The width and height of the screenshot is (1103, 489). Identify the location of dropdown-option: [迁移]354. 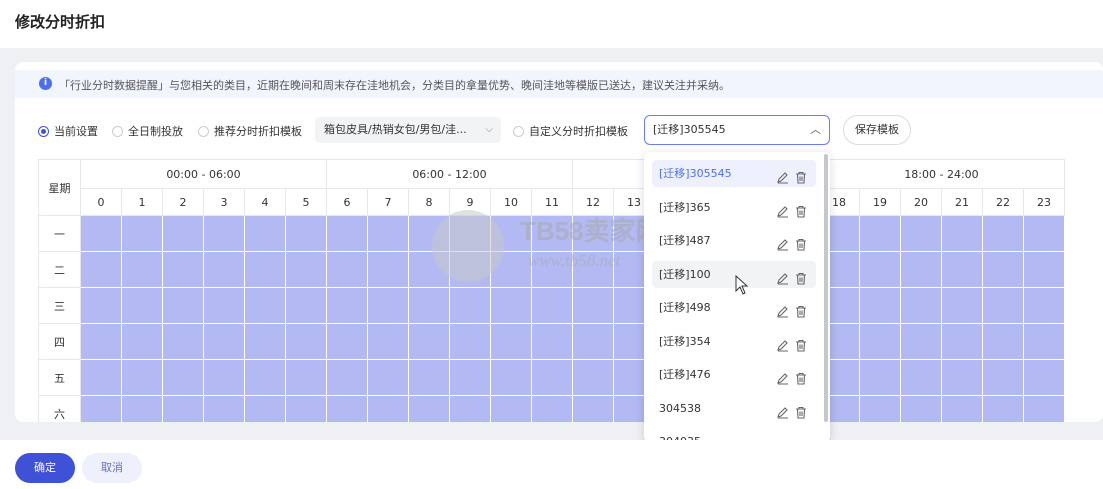
(734, 341).